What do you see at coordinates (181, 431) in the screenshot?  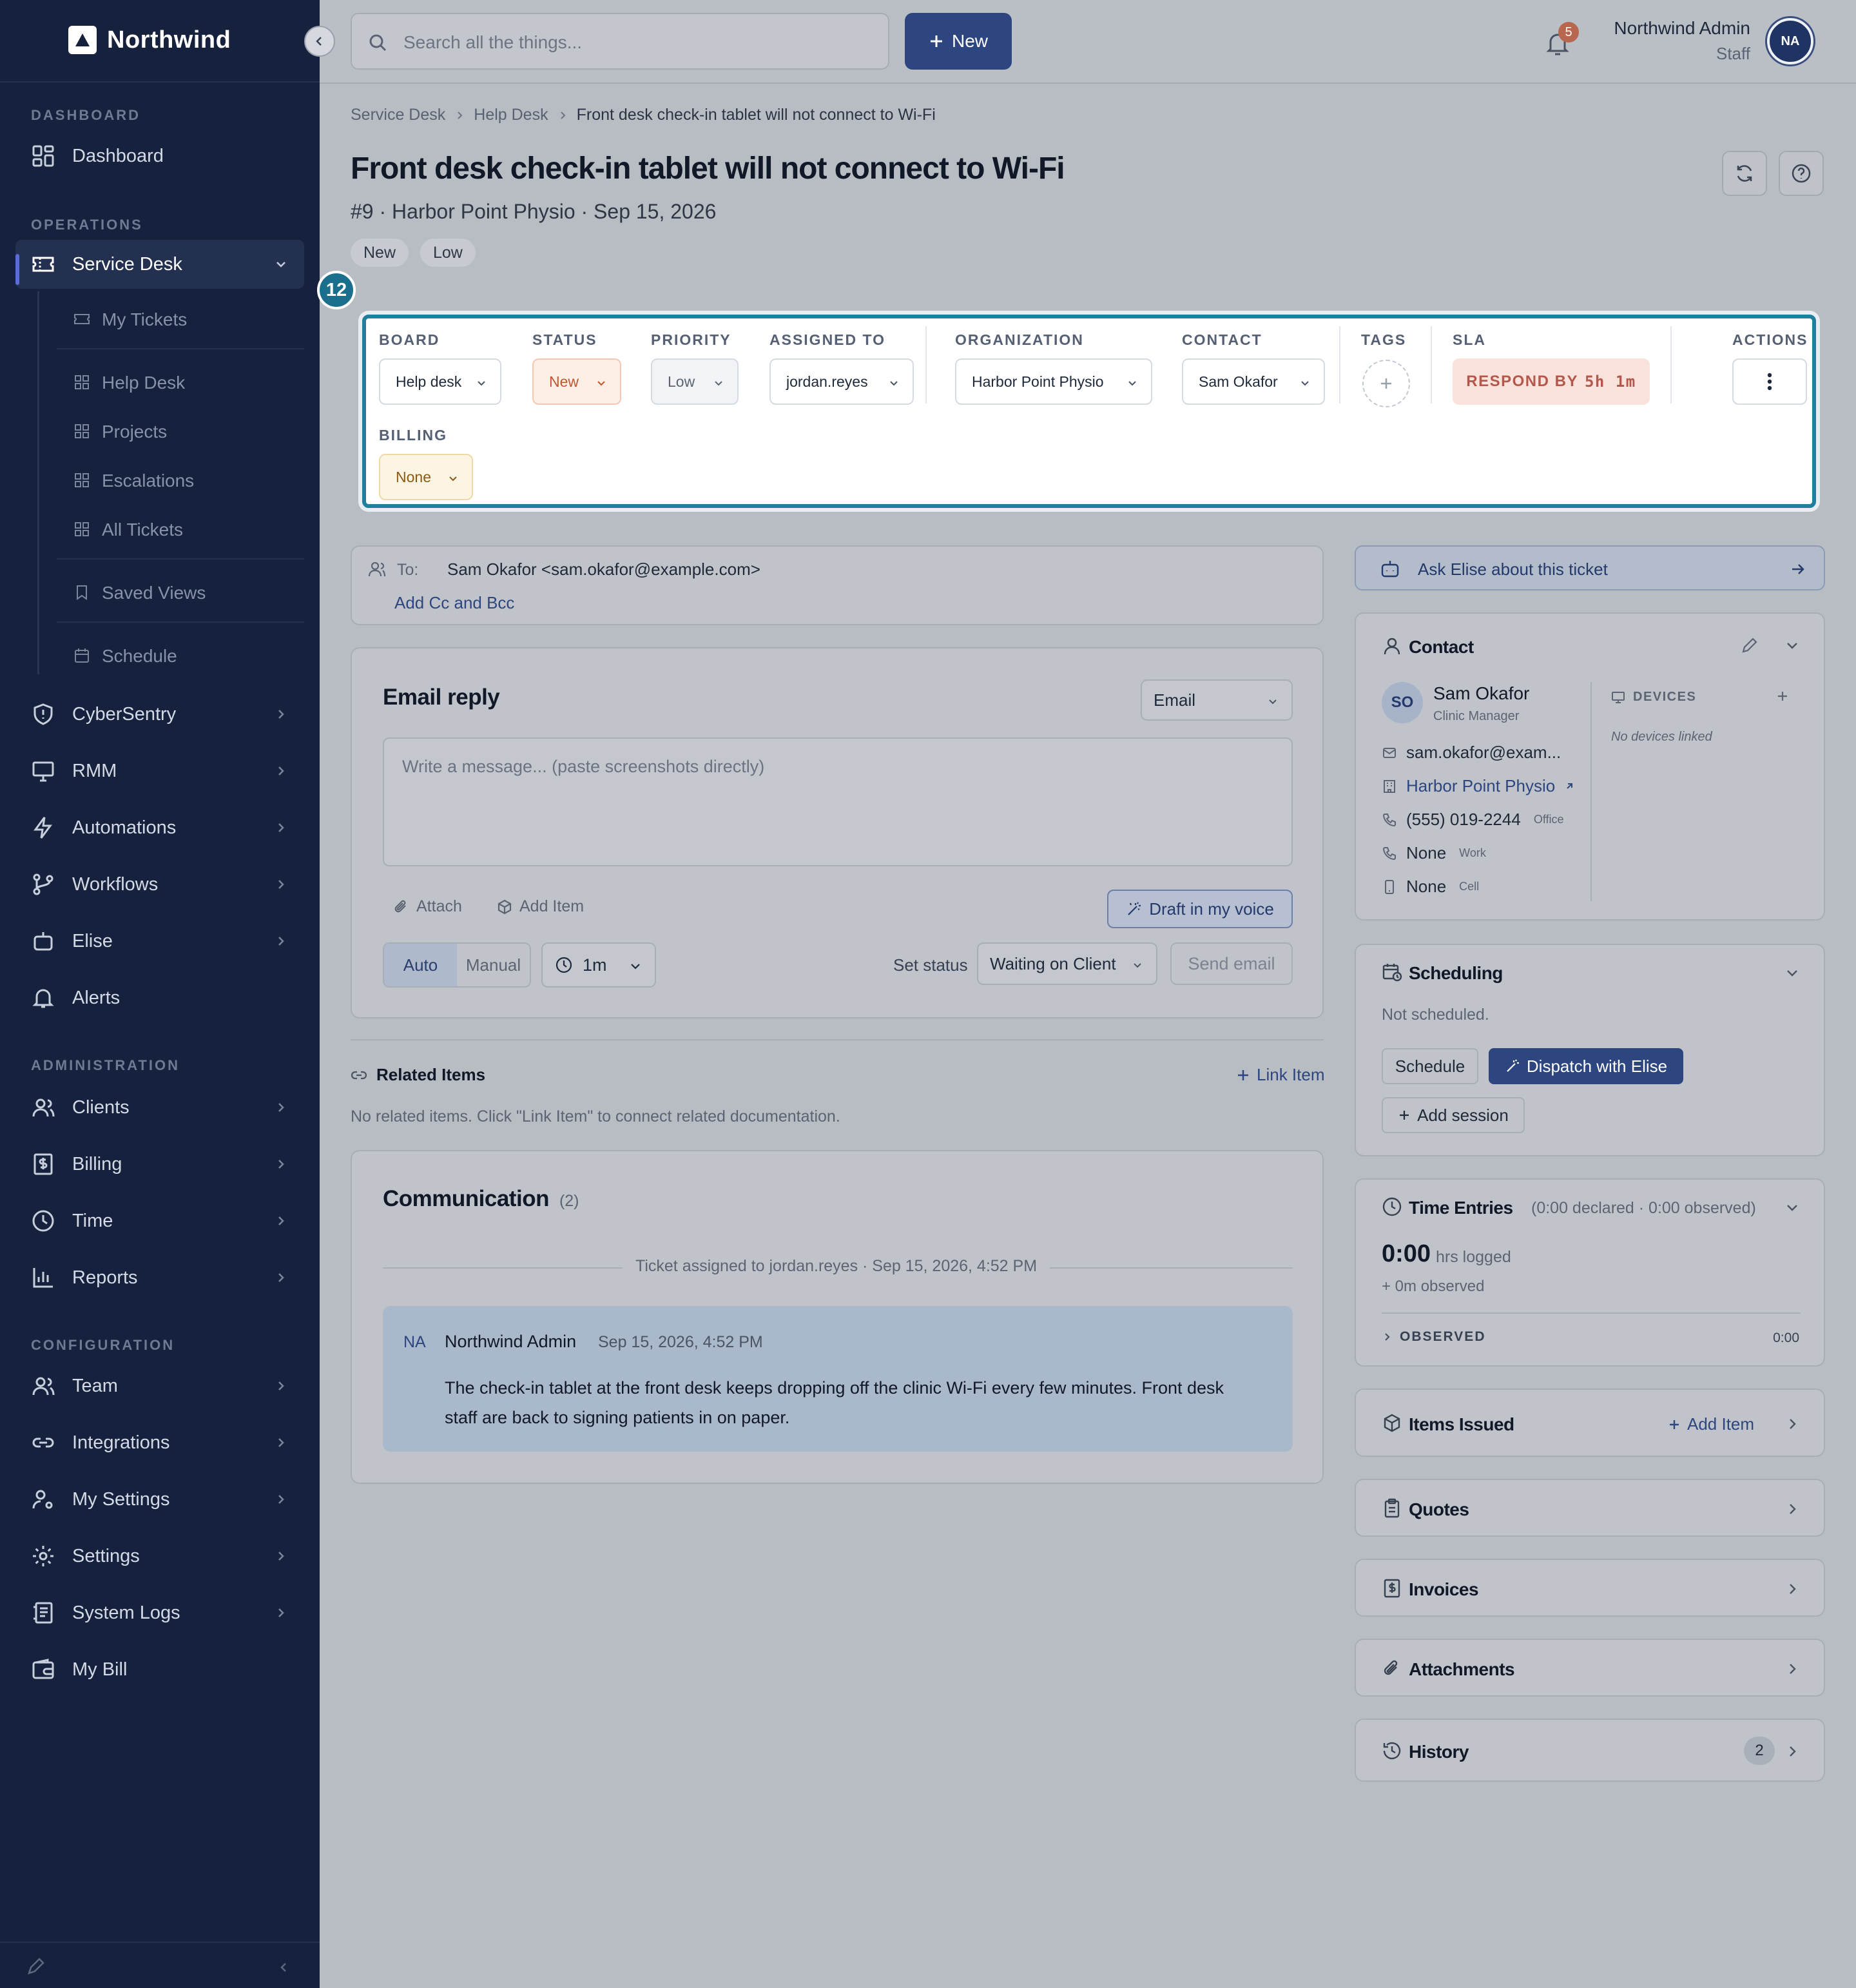 I see `sidebar-subitem-projects: Projects` at bounding box center [181, 431].